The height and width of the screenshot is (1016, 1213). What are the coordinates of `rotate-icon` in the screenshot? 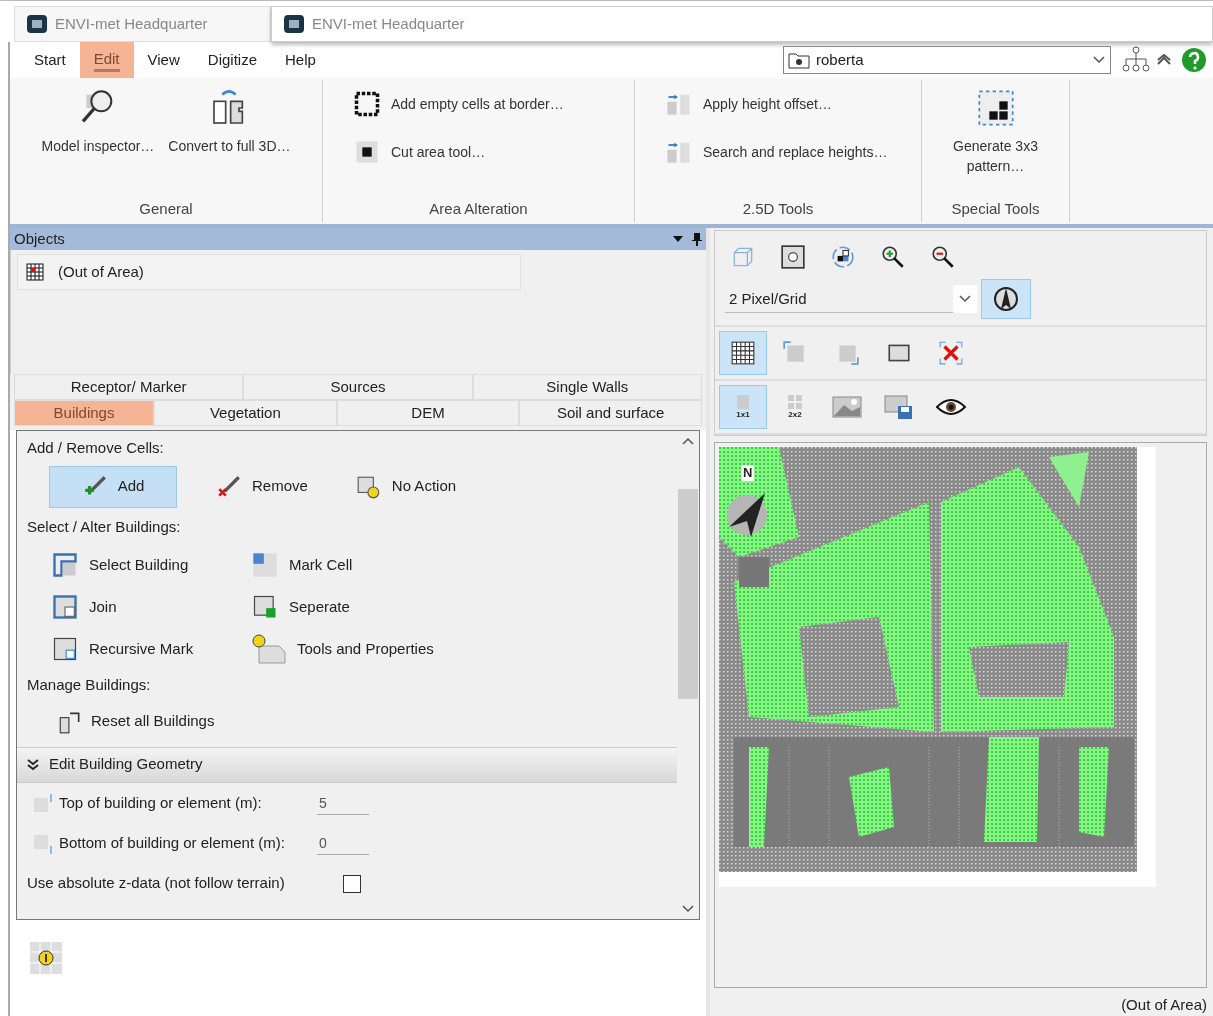 It's located at (843, 257).